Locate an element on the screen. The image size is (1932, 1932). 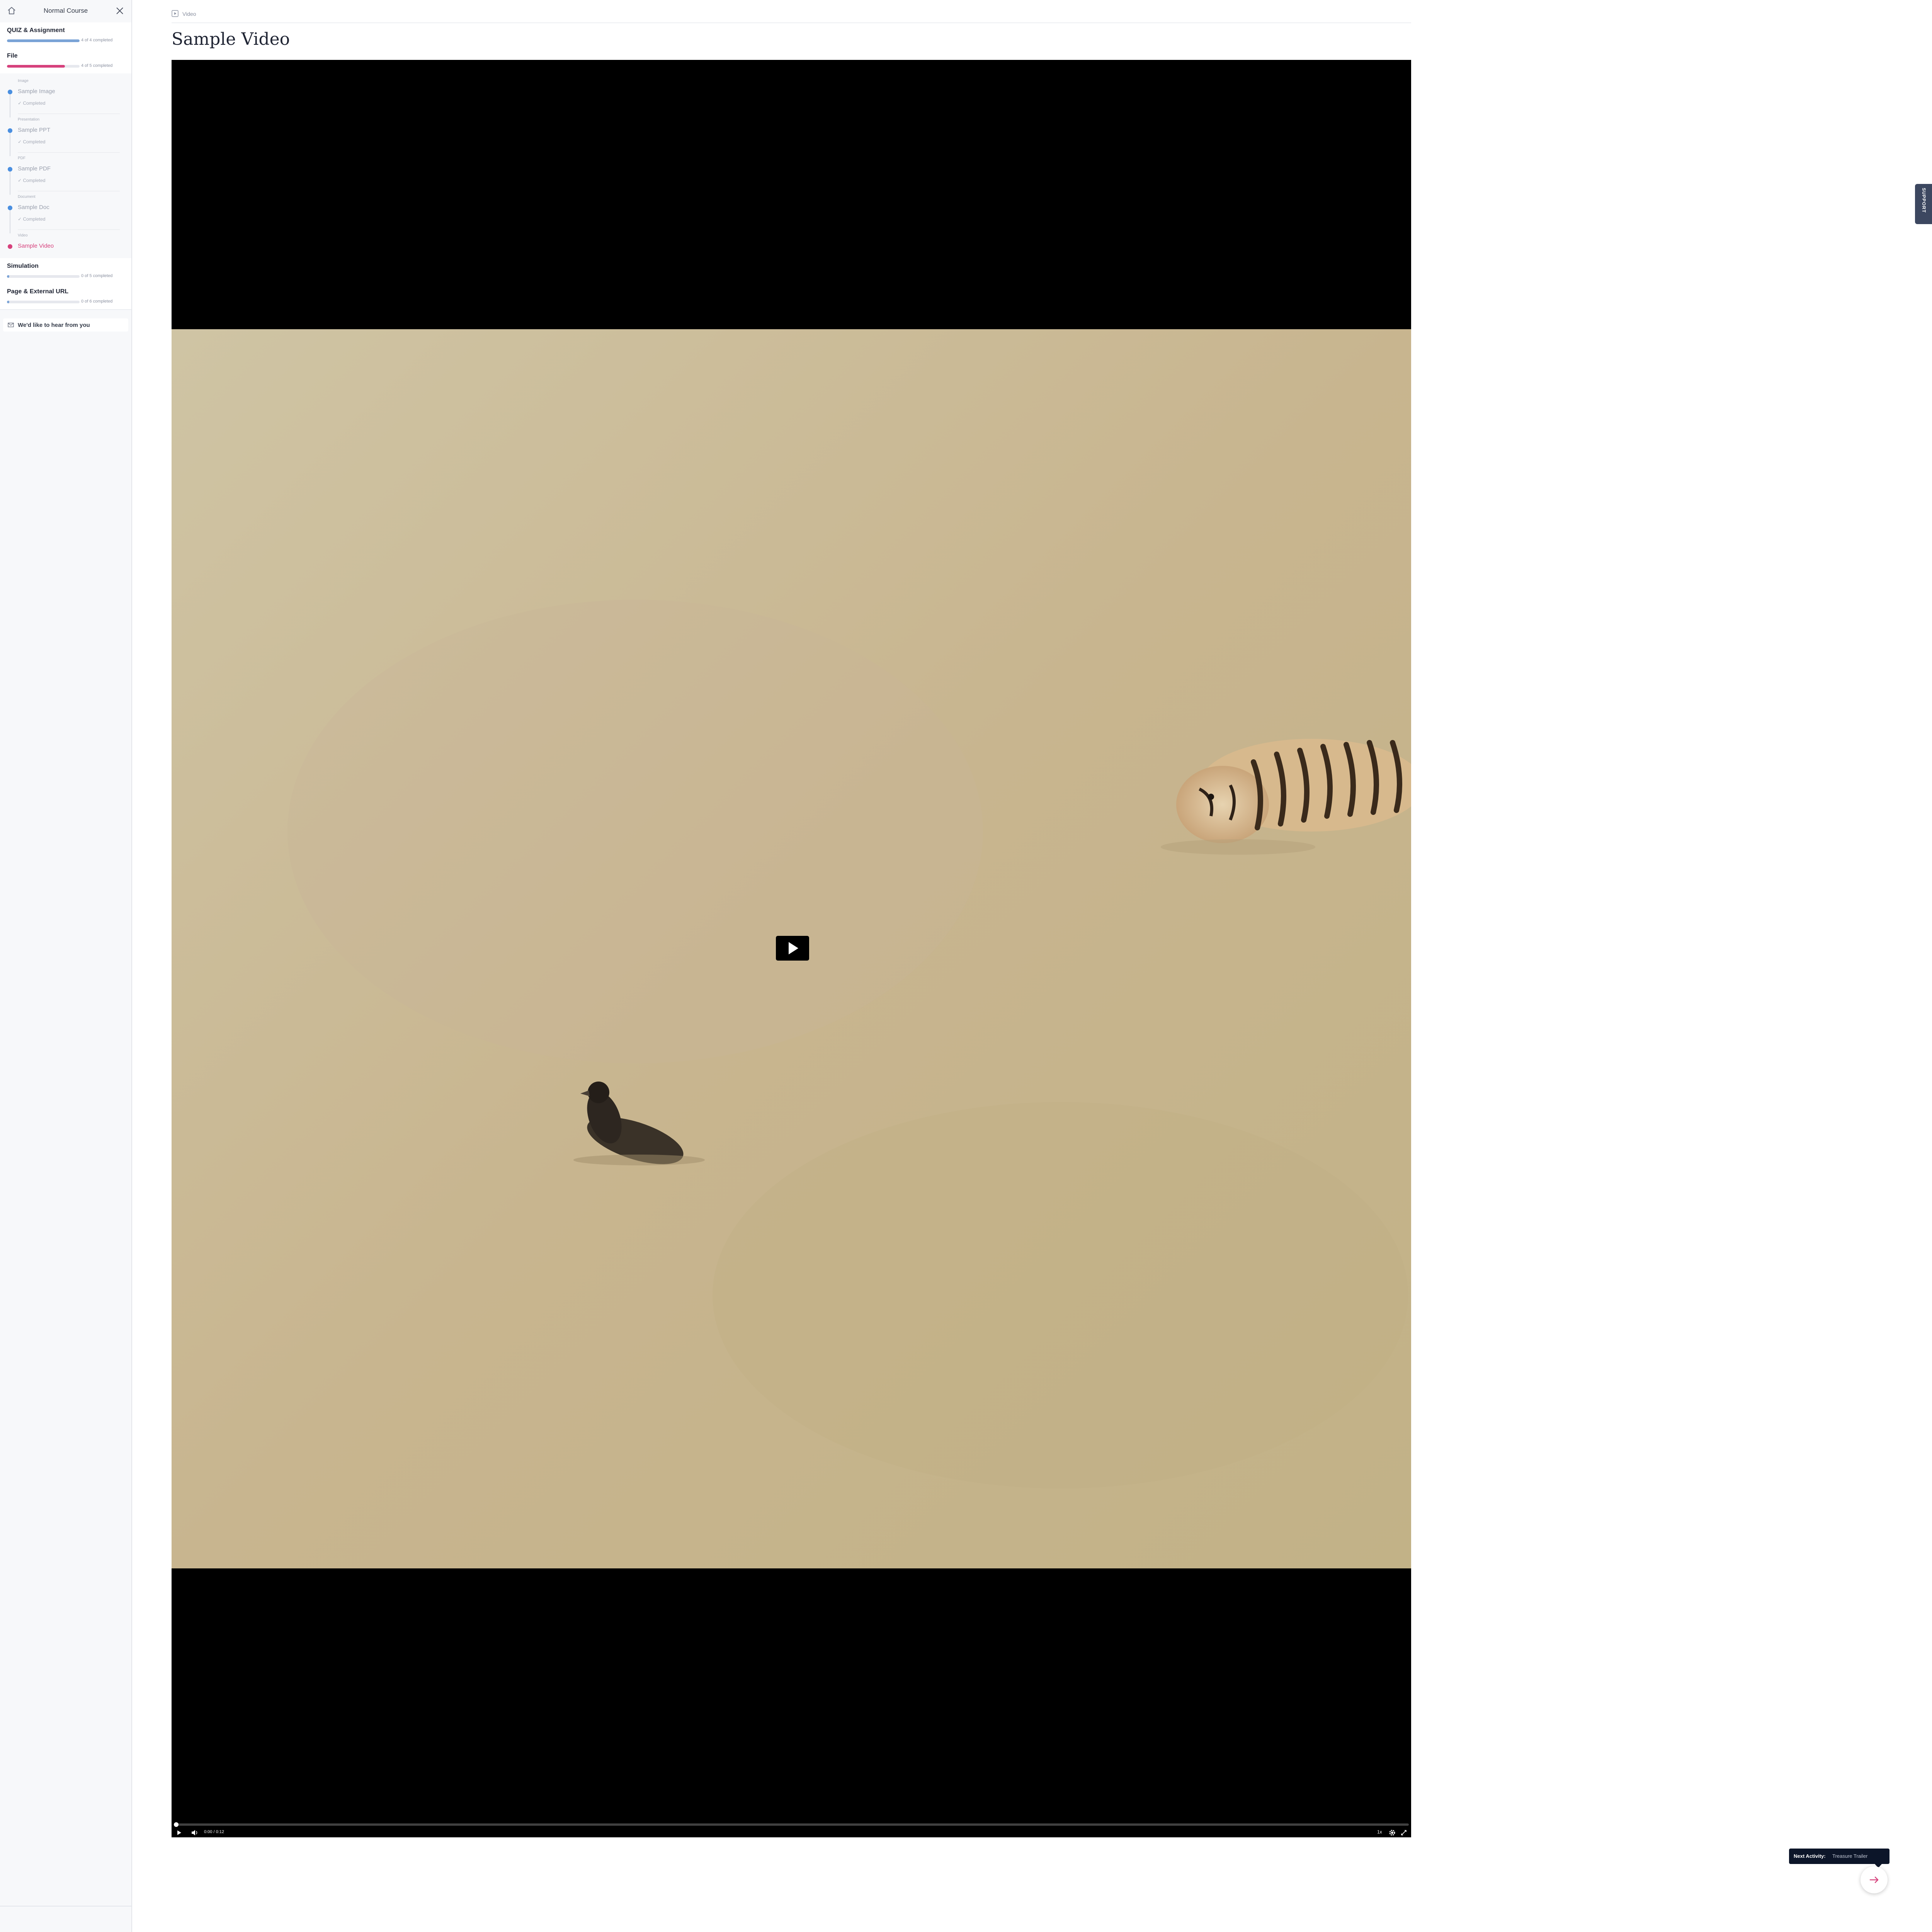
volume-icon is located at coordinates (195, 1833).